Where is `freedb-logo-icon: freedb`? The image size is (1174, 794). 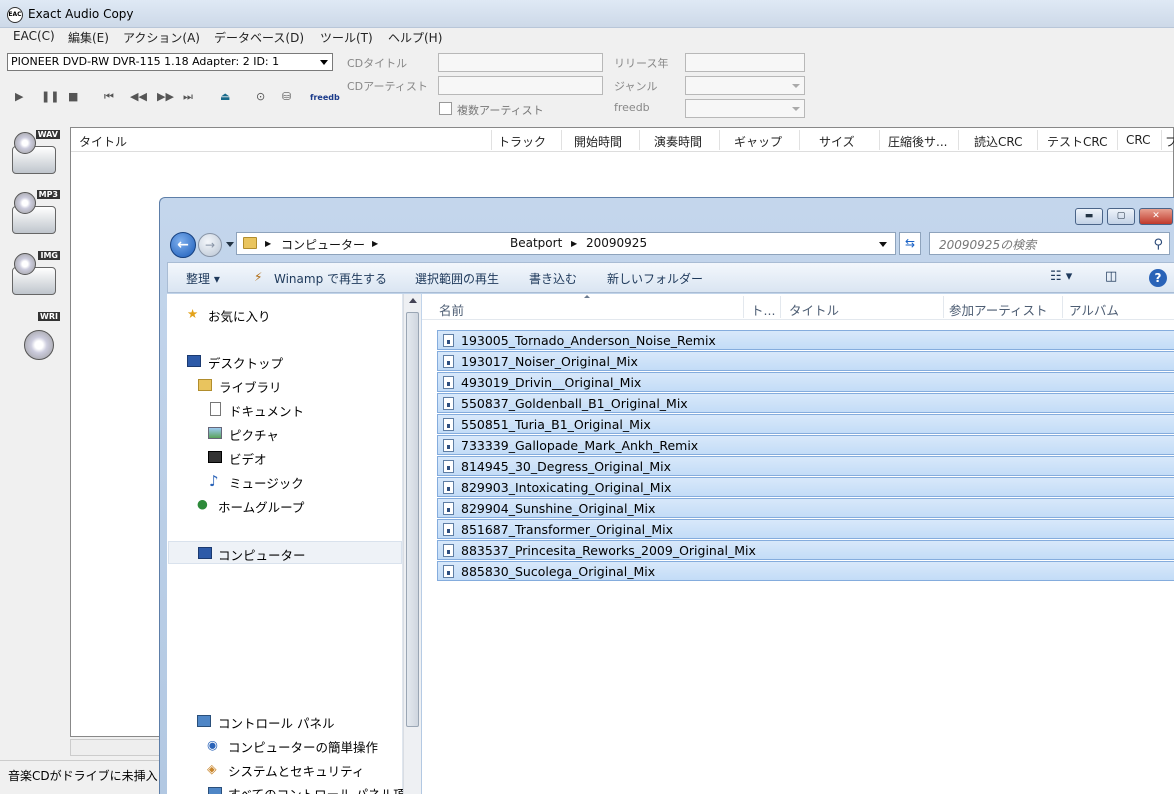
freedb-logo-icon: freedb is located at coordinates (325, 97).